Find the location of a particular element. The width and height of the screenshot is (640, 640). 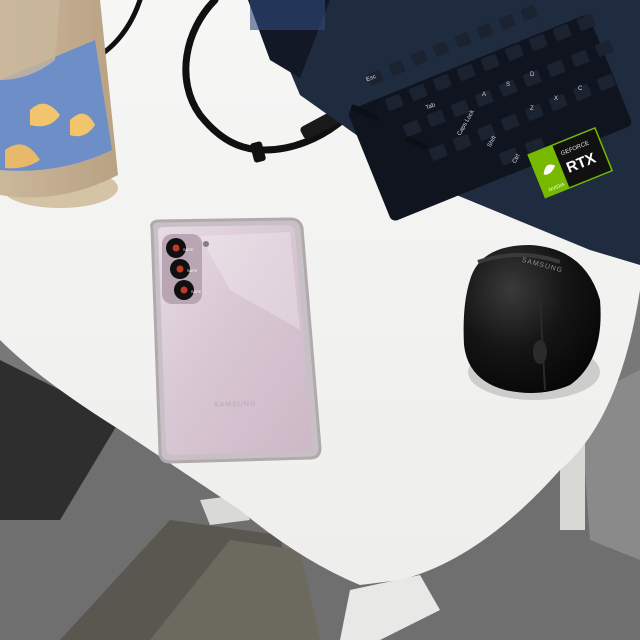

coffee-cup is located at coordinates (59, 104).